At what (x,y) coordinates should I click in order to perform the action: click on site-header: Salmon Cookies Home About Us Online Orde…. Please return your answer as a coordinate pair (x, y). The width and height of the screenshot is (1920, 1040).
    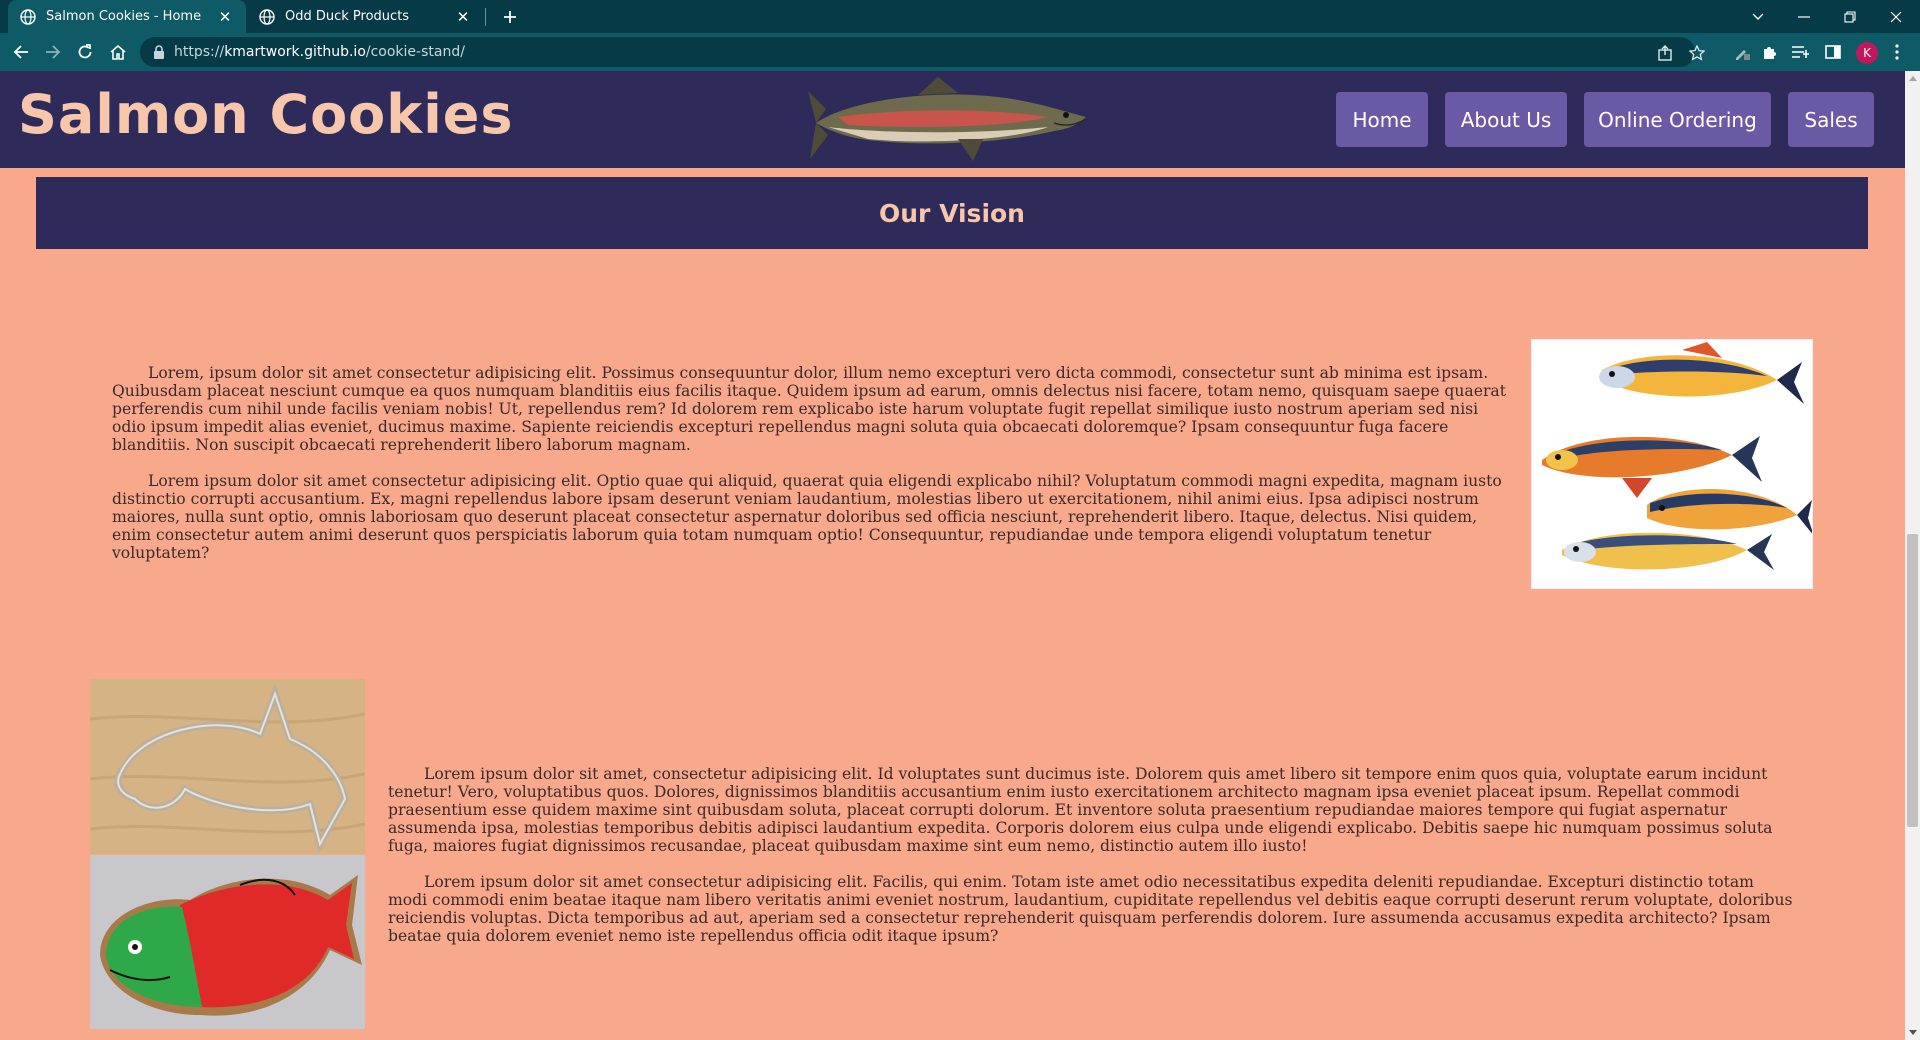
    Looking at the image, I should click on (952, 119).